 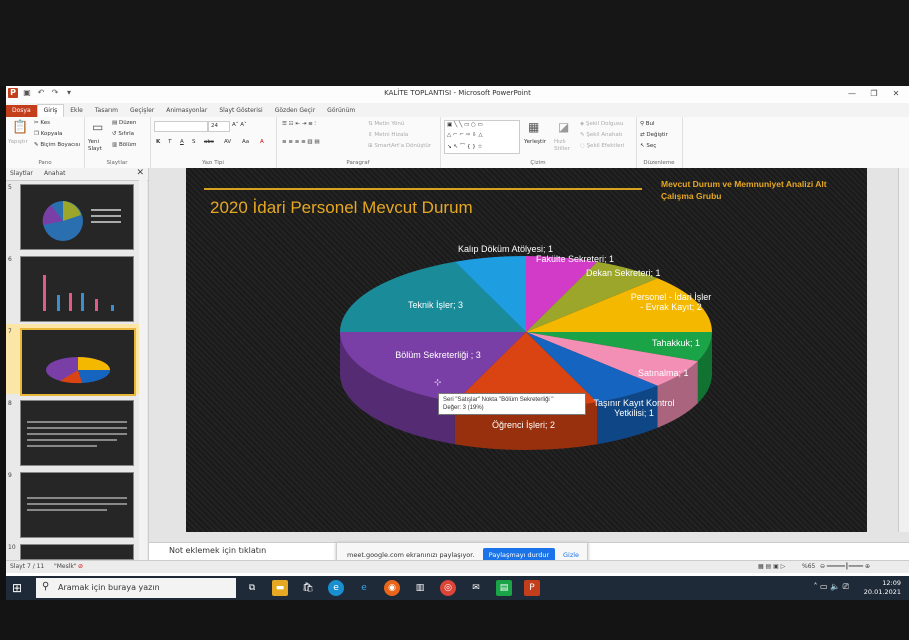 What do you see at coordinates (601, 135) in the screenshot?
I see `shape-outline-button: ✎ Şekil Anahatı` at bounding box center [601, 135].